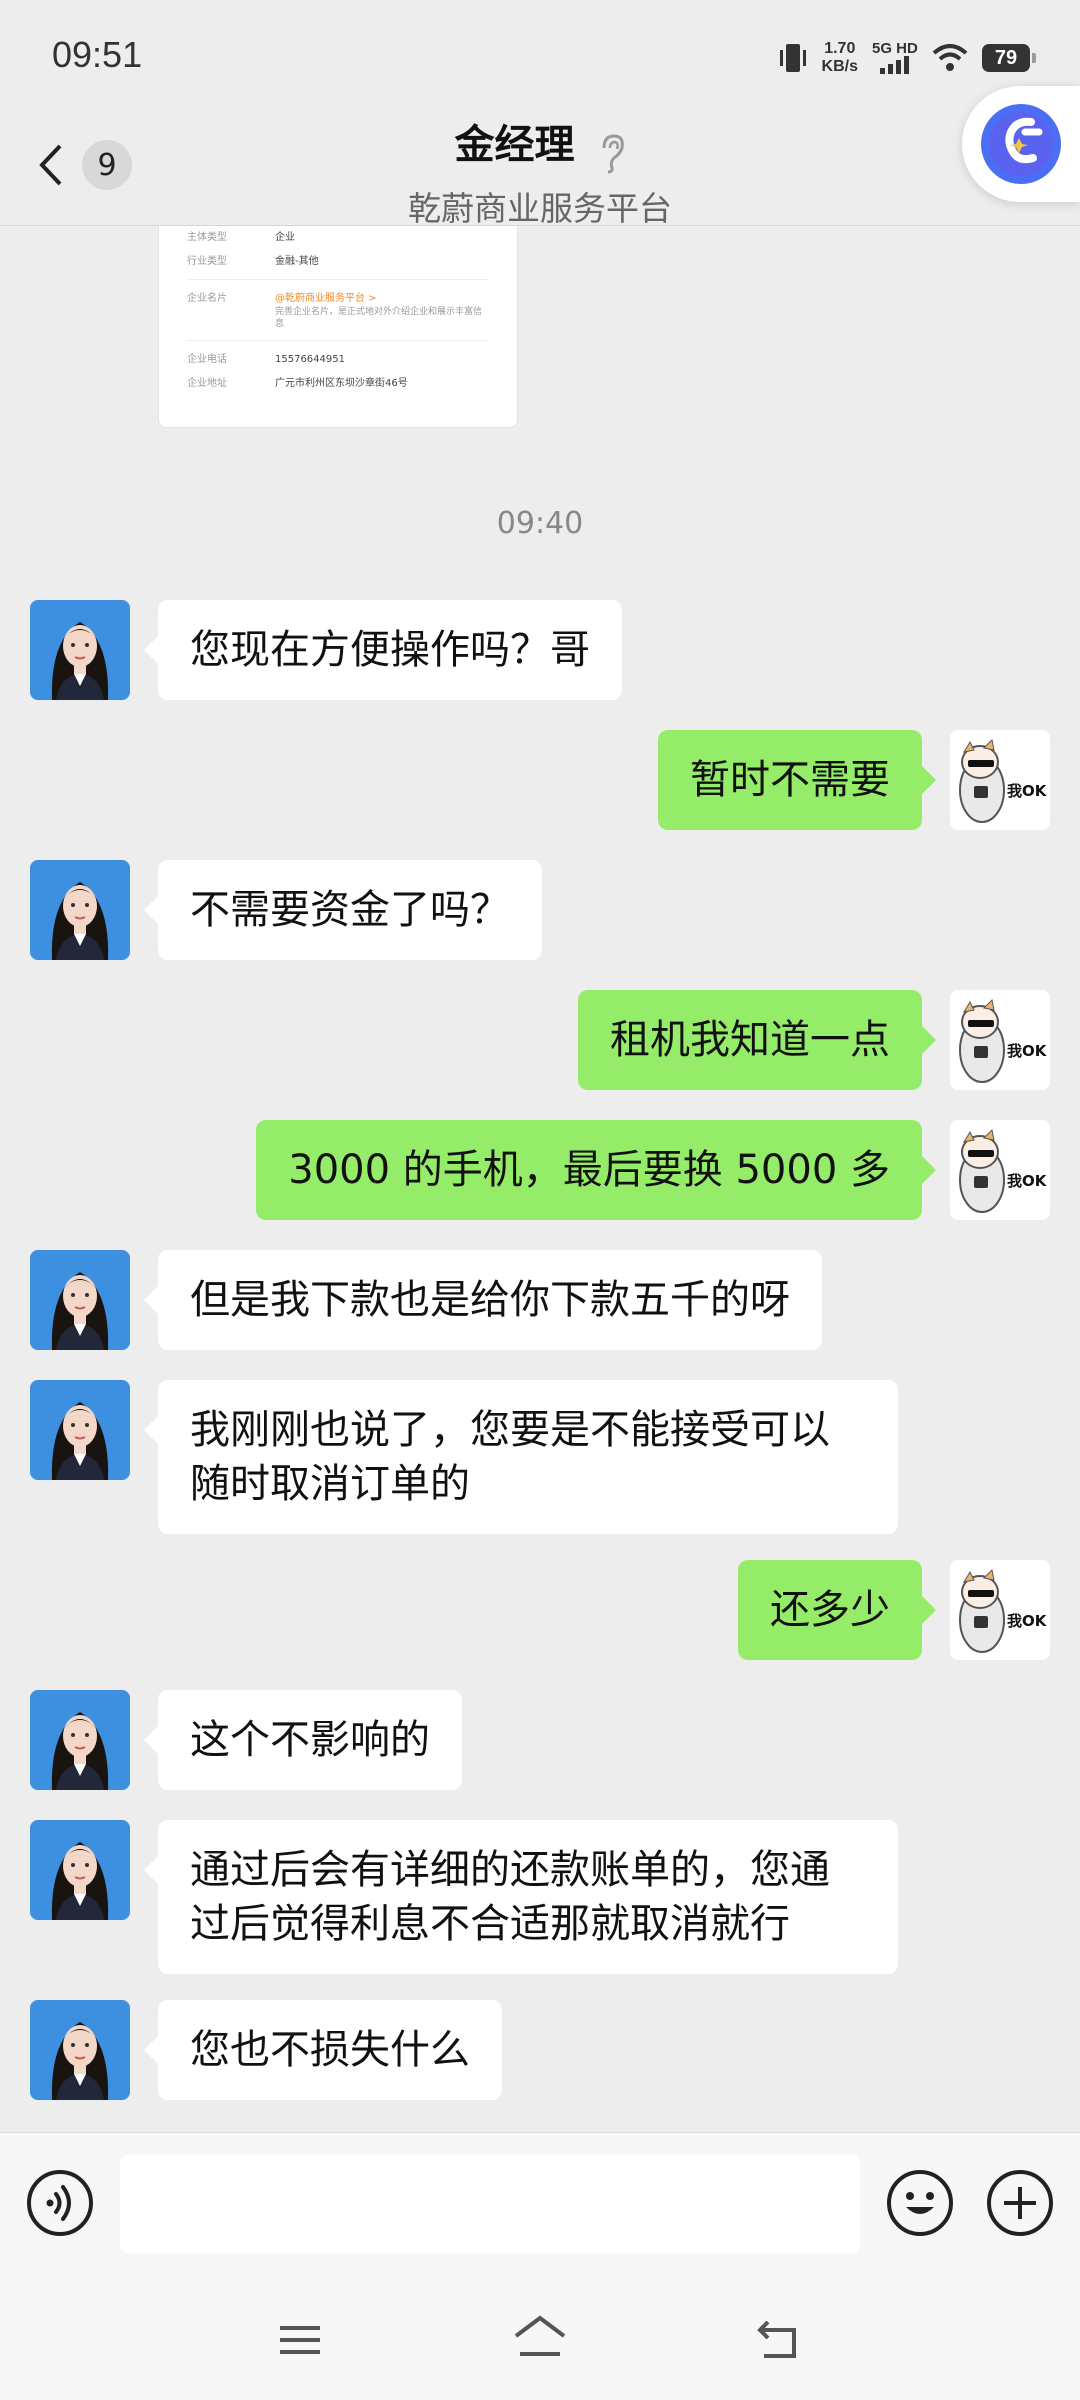 The width and height of the screenshot is (1080, 2400). Describe the element at coordinates (540, 171) in the screenshot. I see `title-block: 金经理 乾蔚商业服务平台` at that location.